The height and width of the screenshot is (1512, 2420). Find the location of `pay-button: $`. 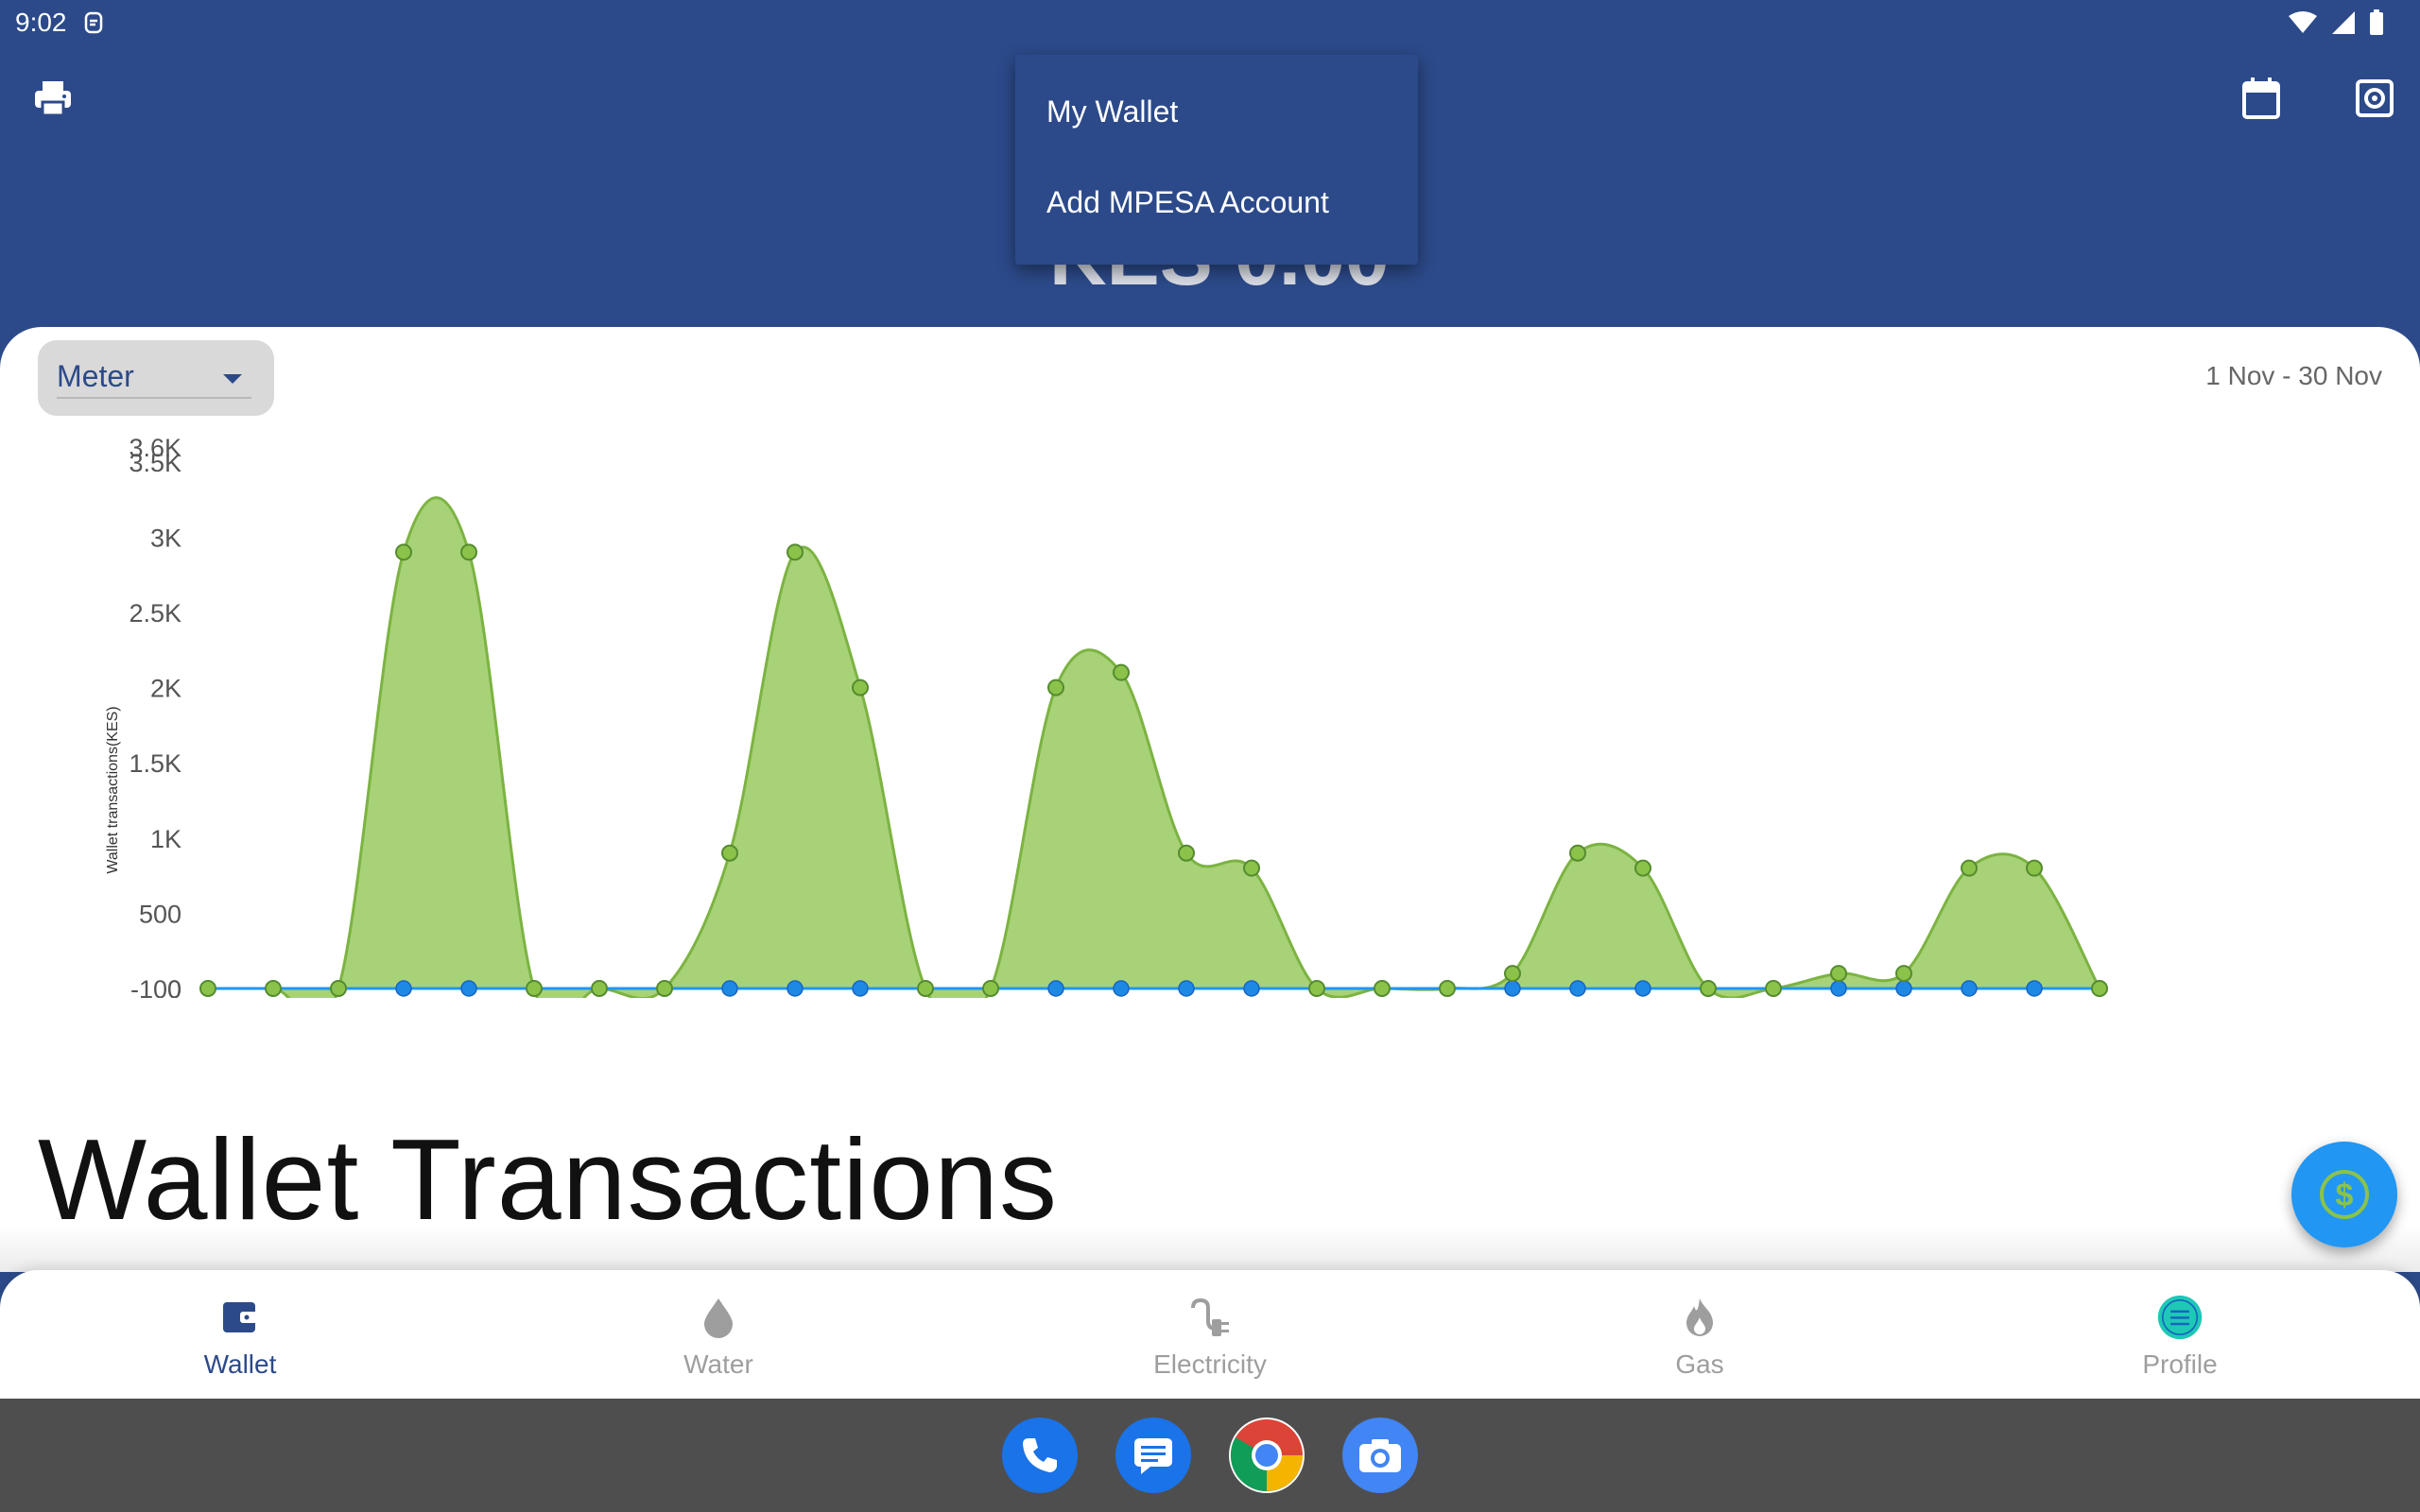

pay-button: $ is located at coordinates (2344, 1194).